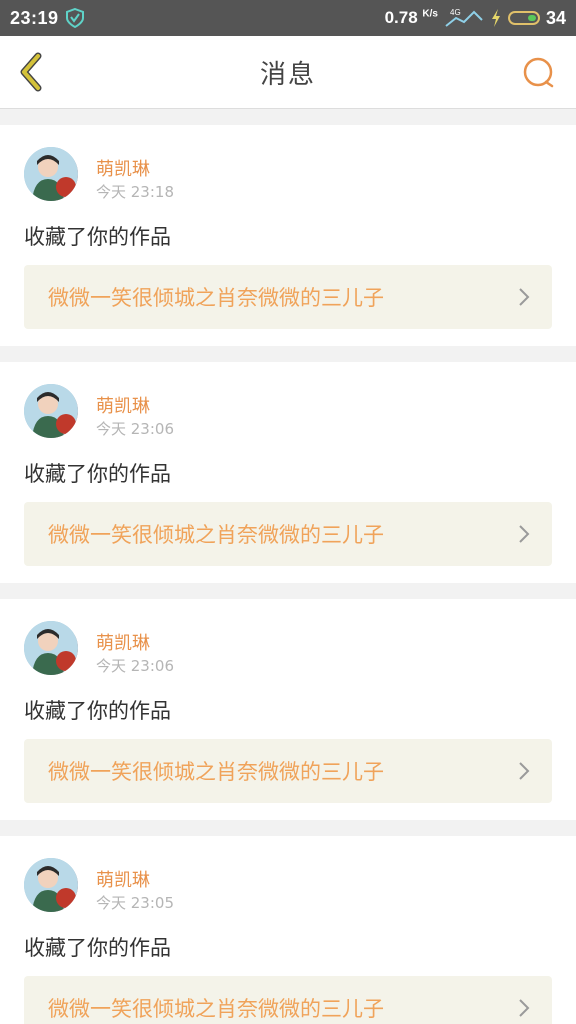 This screenshot has height=1024, width=576. I want to click on message-time: 今天 23:18, so click(135, 192).